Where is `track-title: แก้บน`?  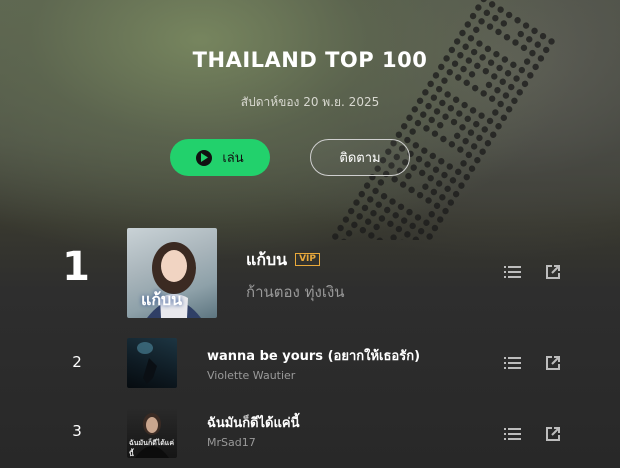 track-title: แก้บน is located at coordinates (267, 259).